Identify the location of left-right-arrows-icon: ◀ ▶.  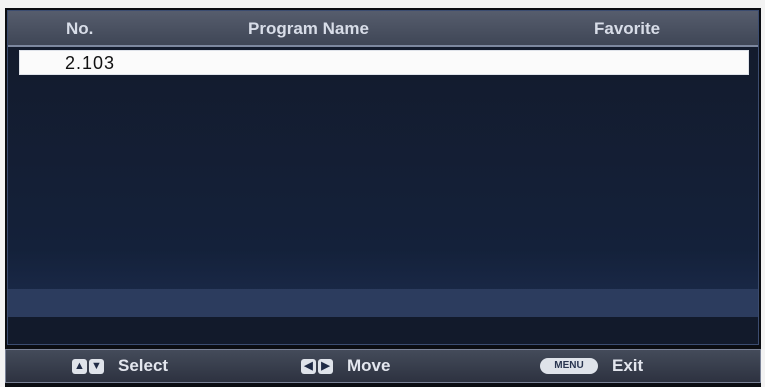
(317, 366).